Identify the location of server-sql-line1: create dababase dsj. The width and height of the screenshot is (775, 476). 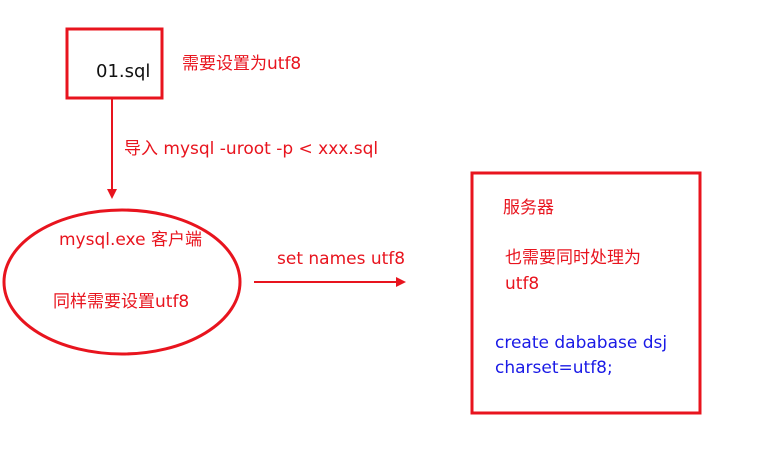
(581, 343).